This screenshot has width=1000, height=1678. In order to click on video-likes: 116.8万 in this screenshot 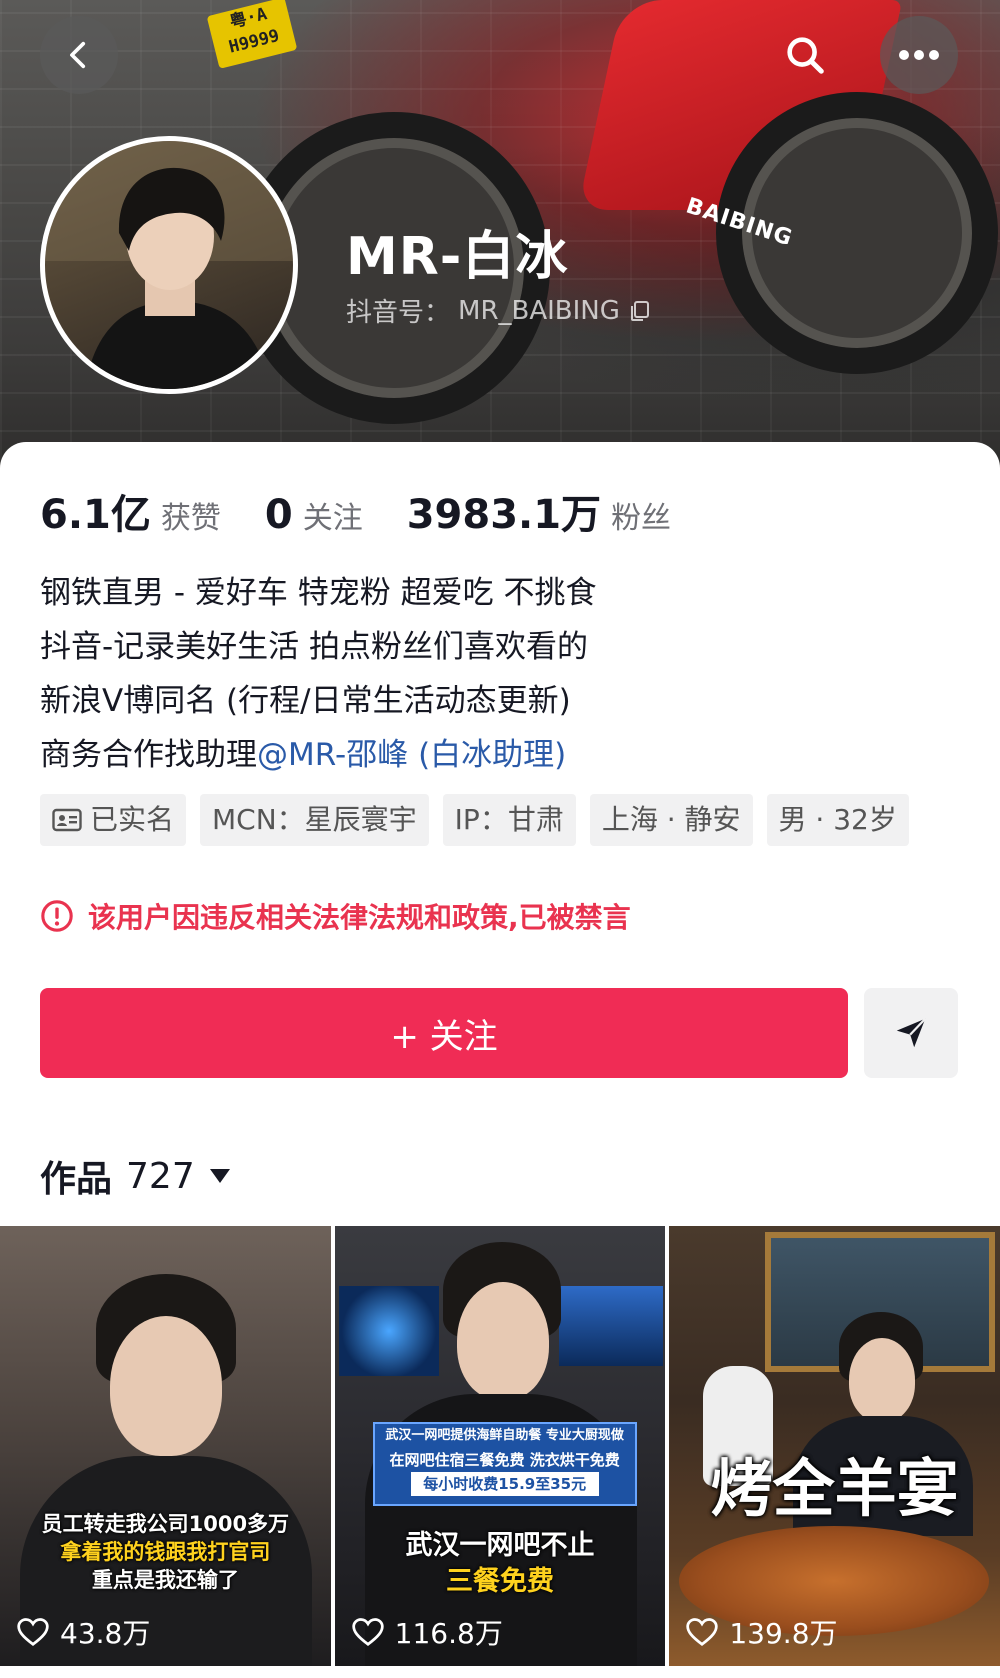, I will do `click(427, 1632)`.